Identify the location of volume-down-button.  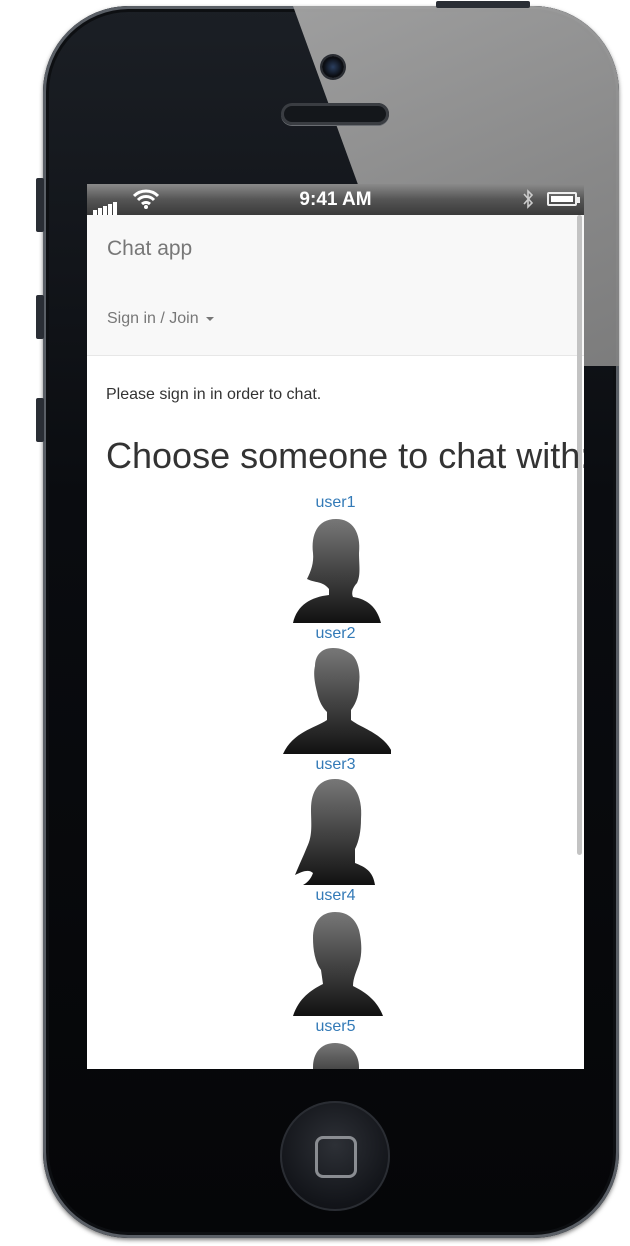
(40, 420).